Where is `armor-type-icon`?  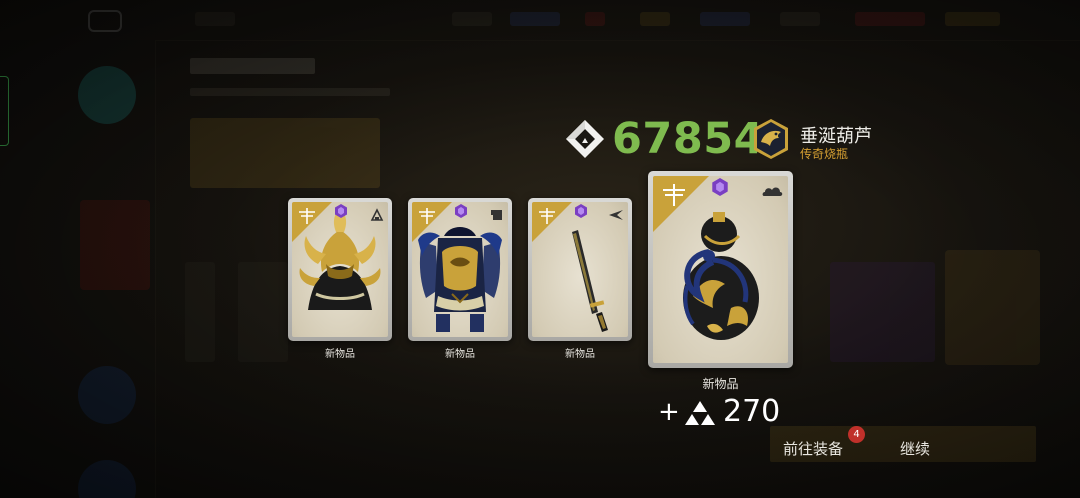
armor-type-icon is located at coordinates (496, 215).